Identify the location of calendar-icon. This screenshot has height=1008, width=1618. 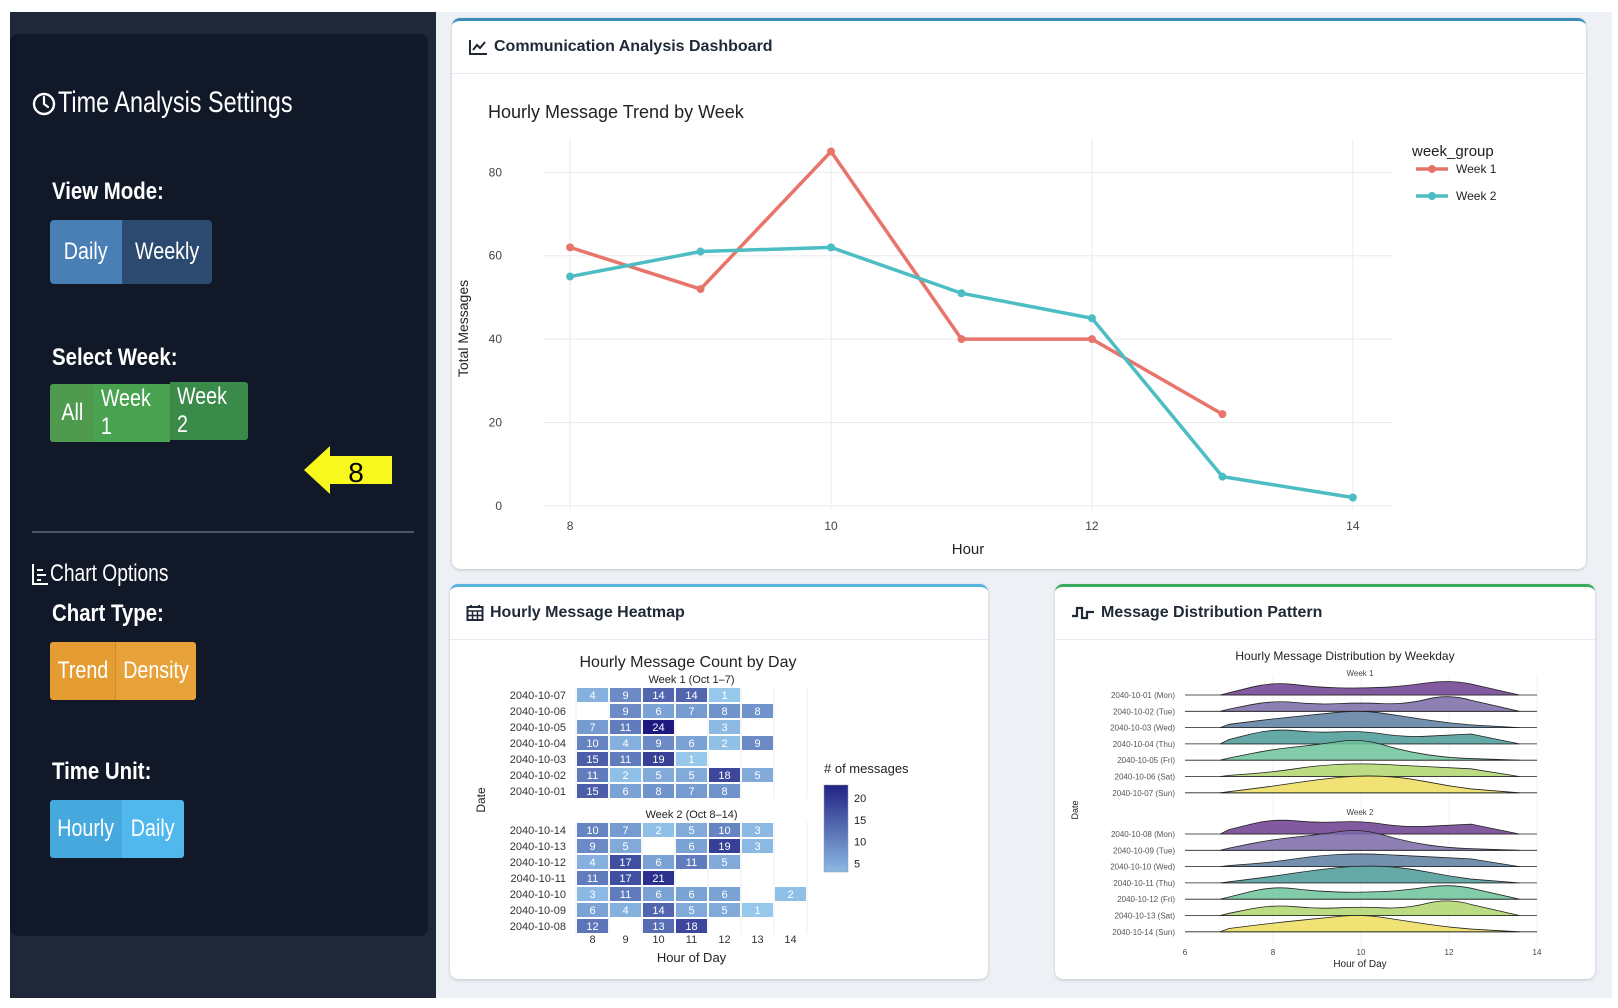
(475, 613).